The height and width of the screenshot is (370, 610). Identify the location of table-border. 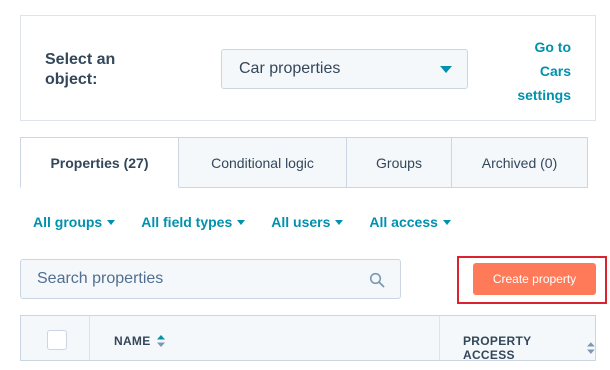
(308, 360).